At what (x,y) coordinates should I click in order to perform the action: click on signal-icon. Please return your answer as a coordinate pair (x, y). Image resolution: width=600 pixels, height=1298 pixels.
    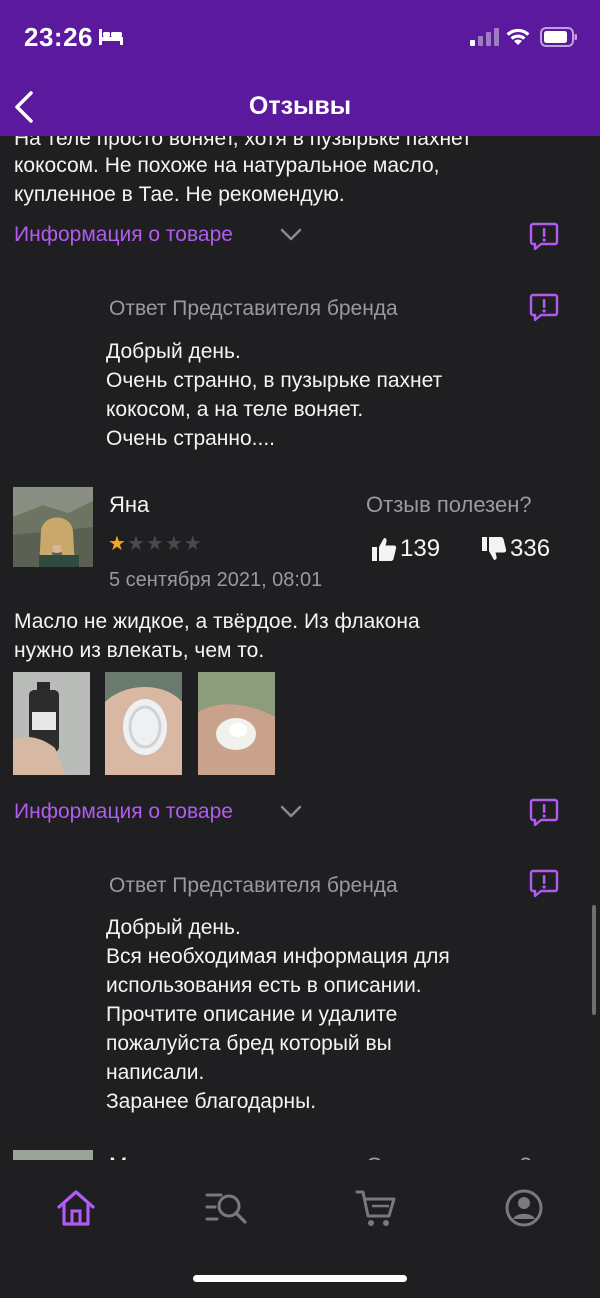
    Looking at the image, I should click on (484, 37).